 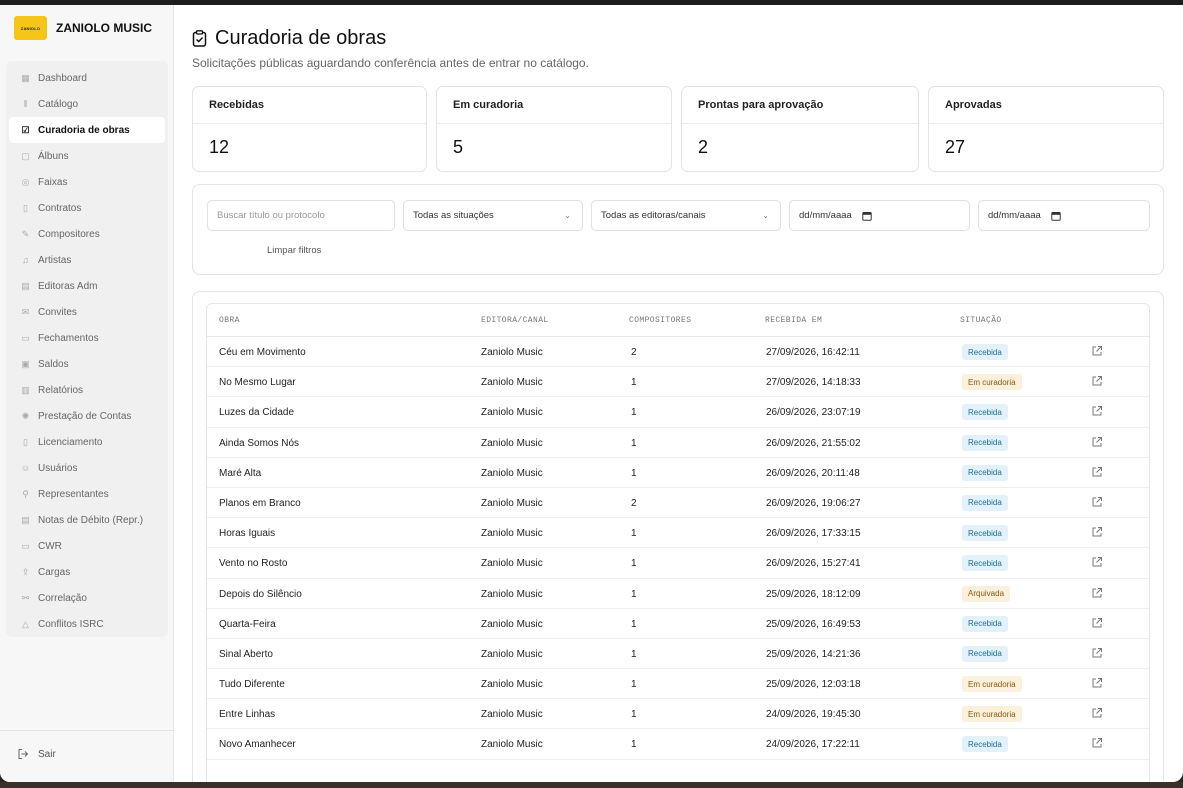 I want to click on cell-obra: Depois do Silêncio, so click(x=260, y=594).